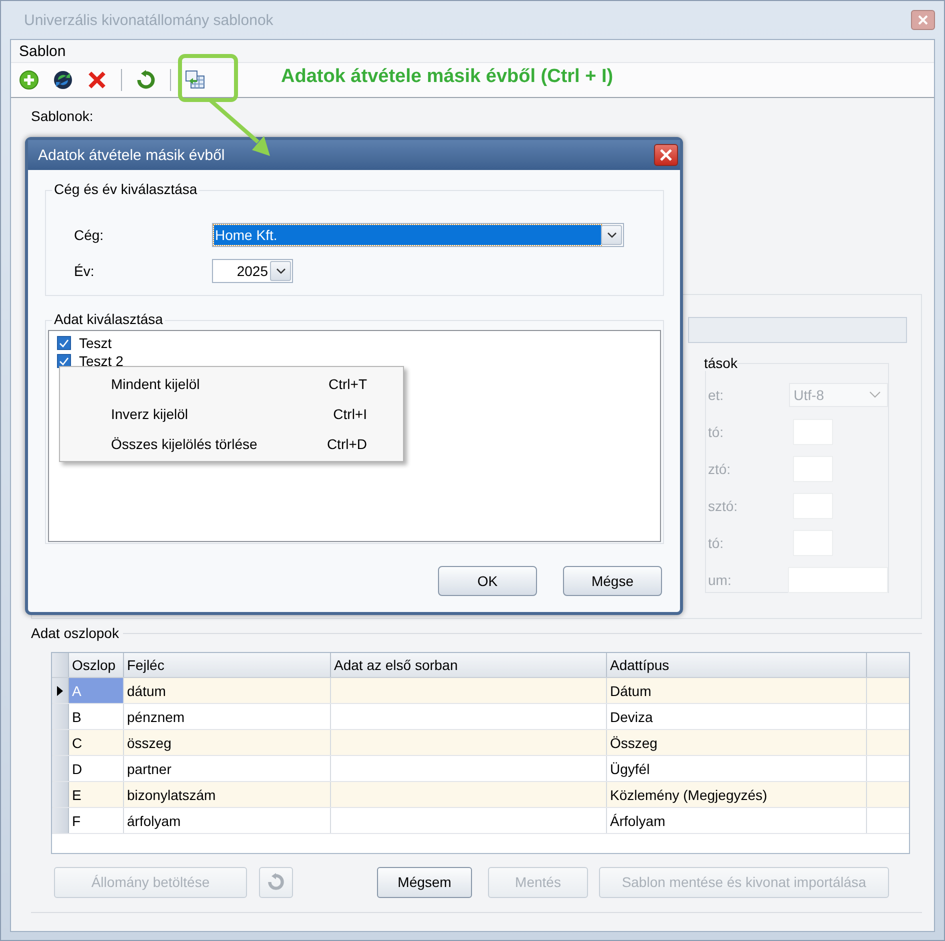 The image size is (945, 941). I want to click on header-selector, so click(60, 665).